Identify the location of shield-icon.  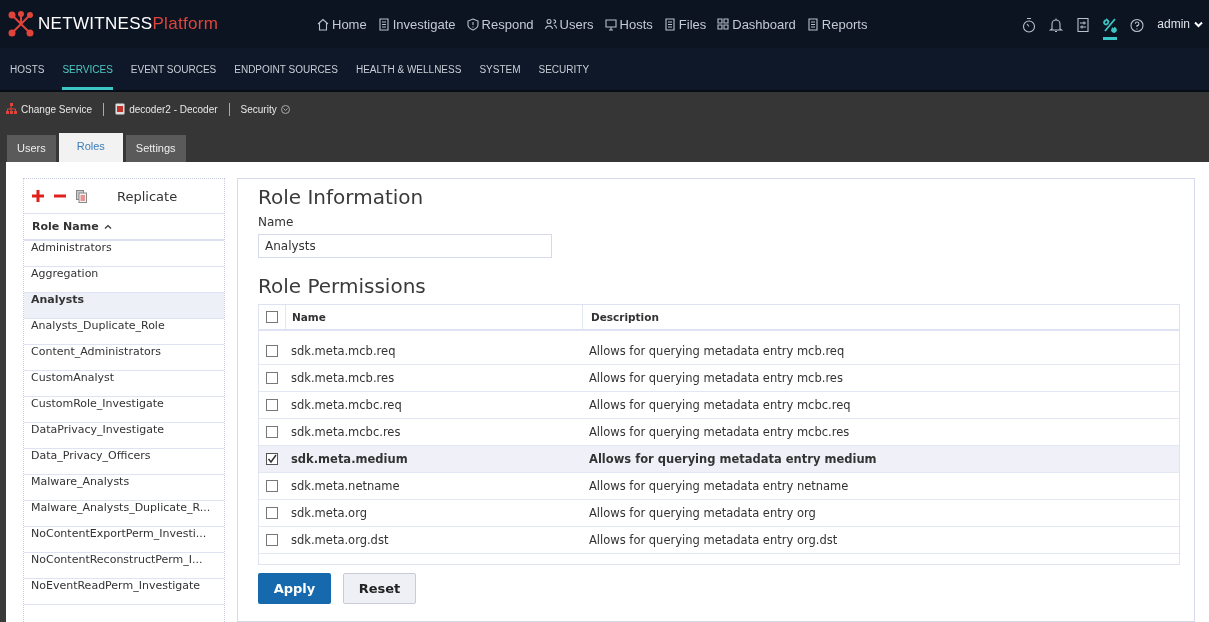
(472, 24).